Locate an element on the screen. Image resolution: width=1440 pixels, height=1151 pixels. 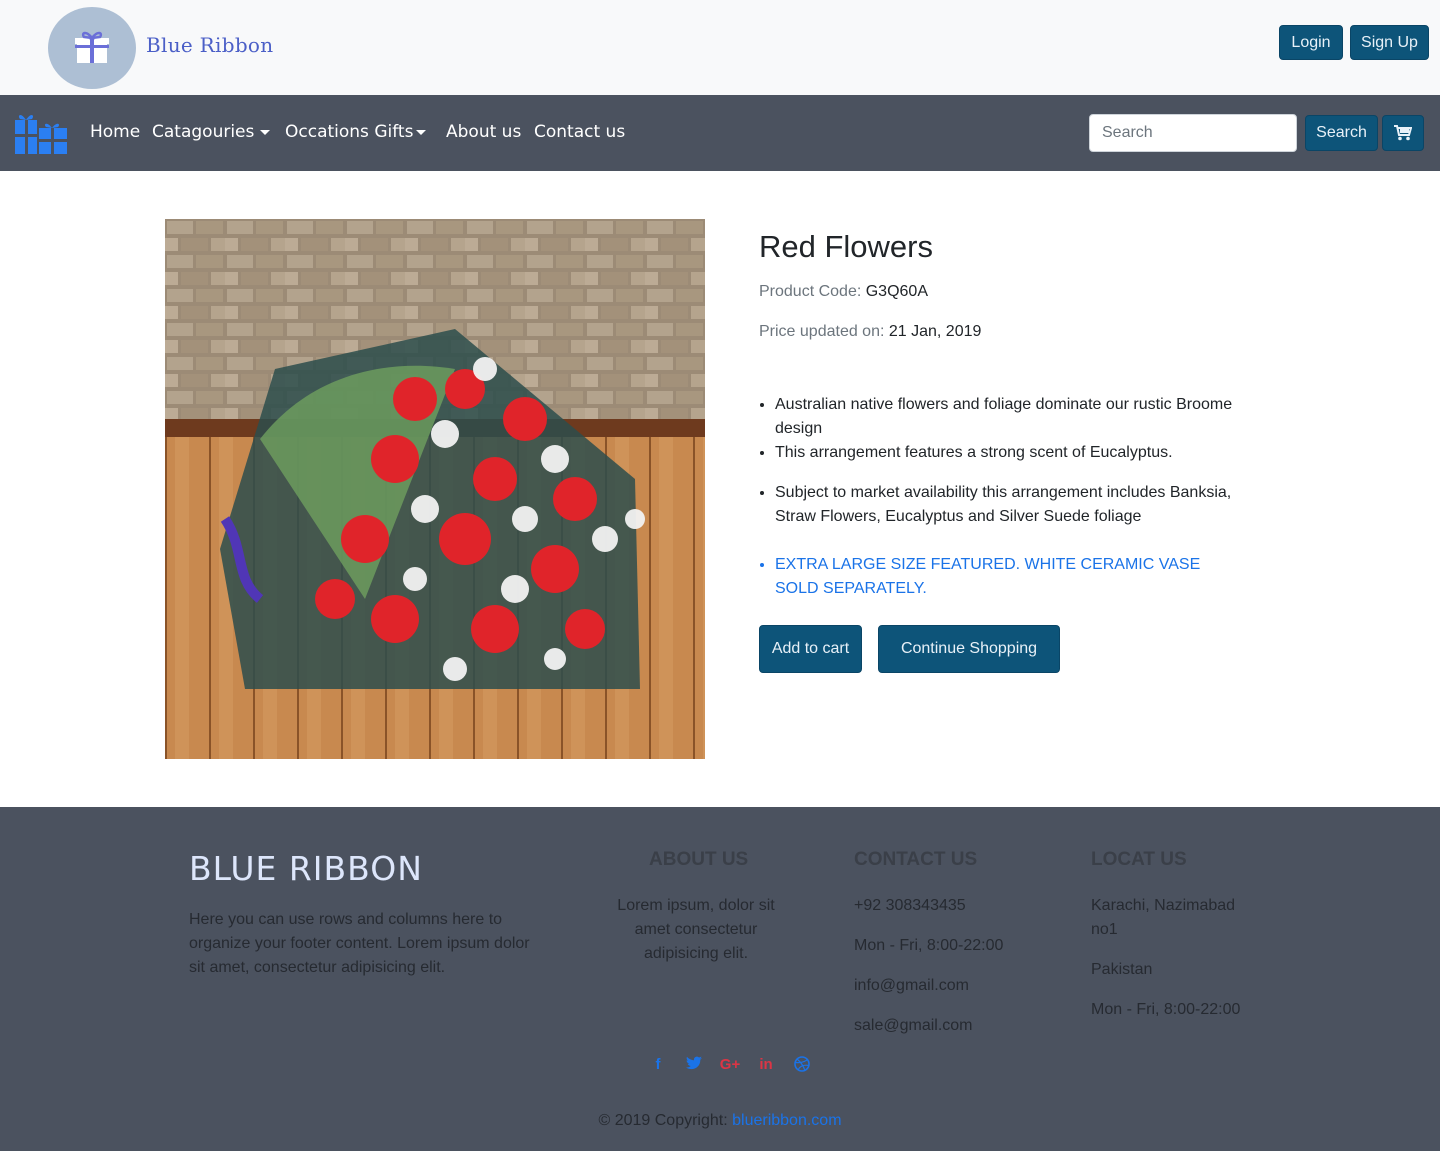
footer-address: Karachi, Nazimabad no1 is located at coordinates (1163, 917).